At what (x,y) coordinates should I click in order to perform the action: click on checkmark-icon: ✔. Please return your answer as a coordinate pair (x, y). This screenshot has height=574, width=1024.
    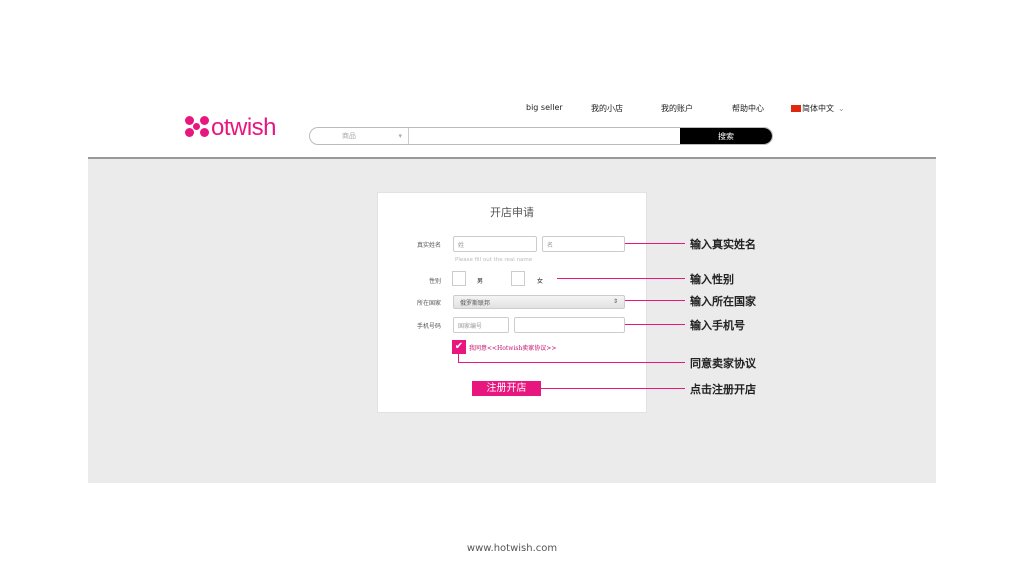
    Looking at the image, I should click on (459, 346).